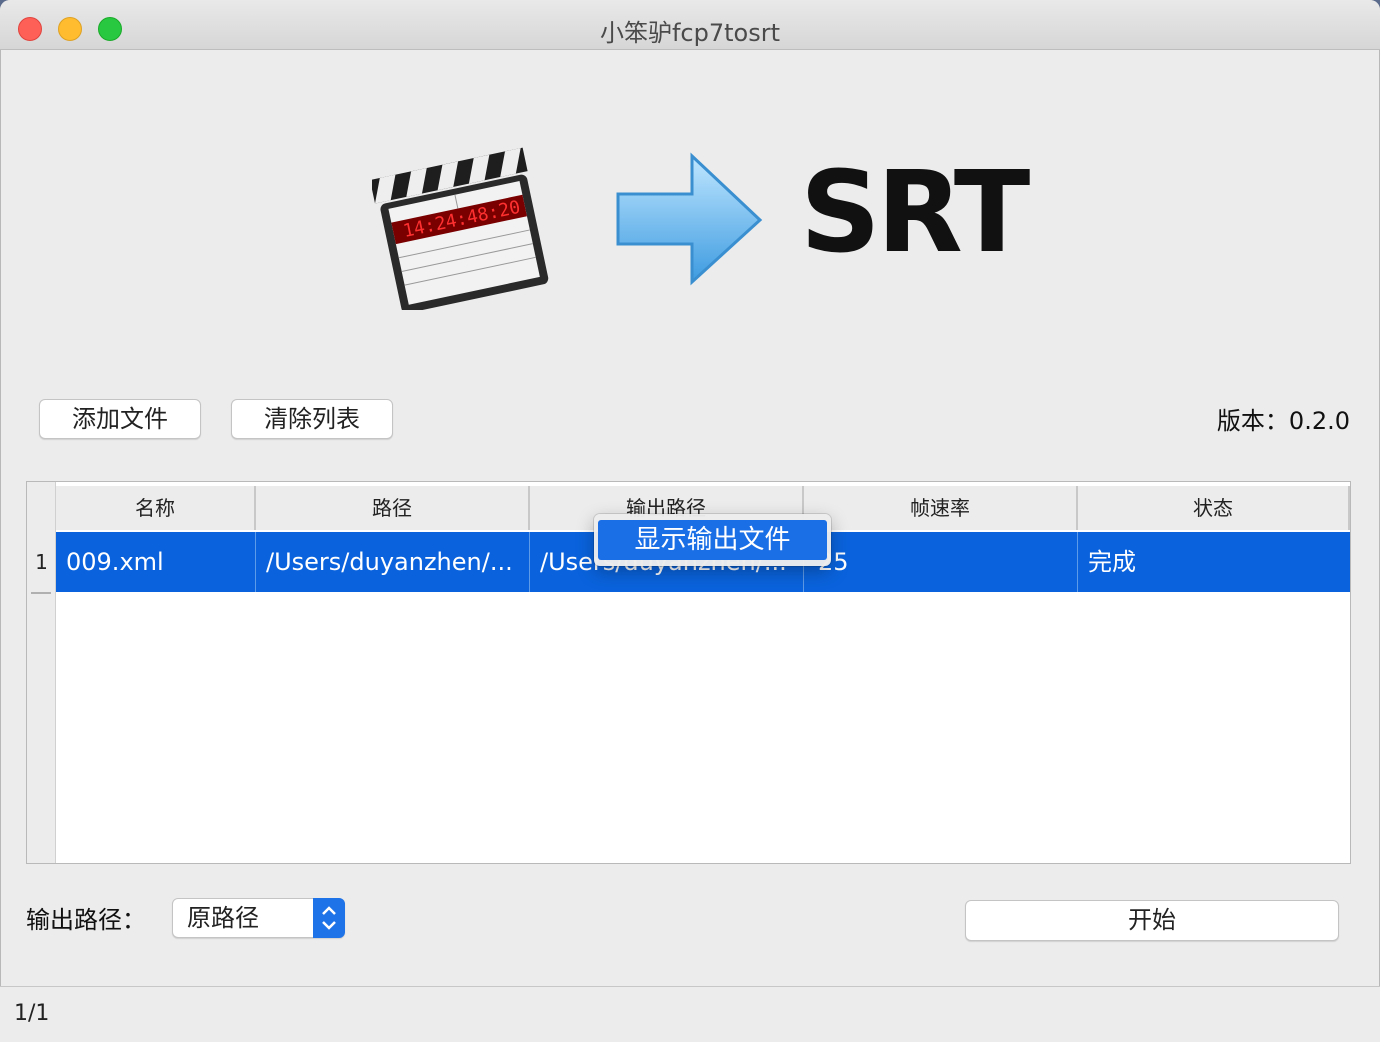 The image size is (1380, 1042). What do you see at coordinates (689, 219) in the screenshot?
I see `arrow-right-icon` at bounding box center [689, 219].